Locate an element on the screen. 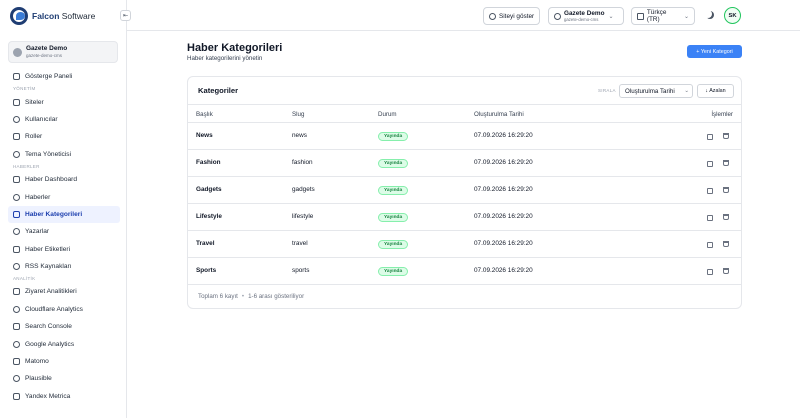  table-row: News news Yayında 07.09.2026 16:29:20 is located at coordinates (464, 136).